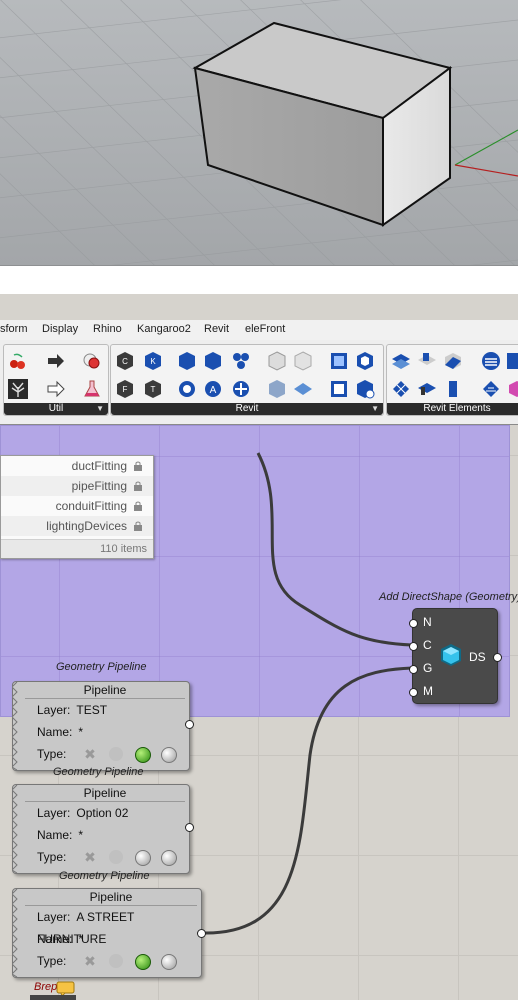 The image size is (518, 1000). I want to click on revit-key-icon: K, so click(153, 361).